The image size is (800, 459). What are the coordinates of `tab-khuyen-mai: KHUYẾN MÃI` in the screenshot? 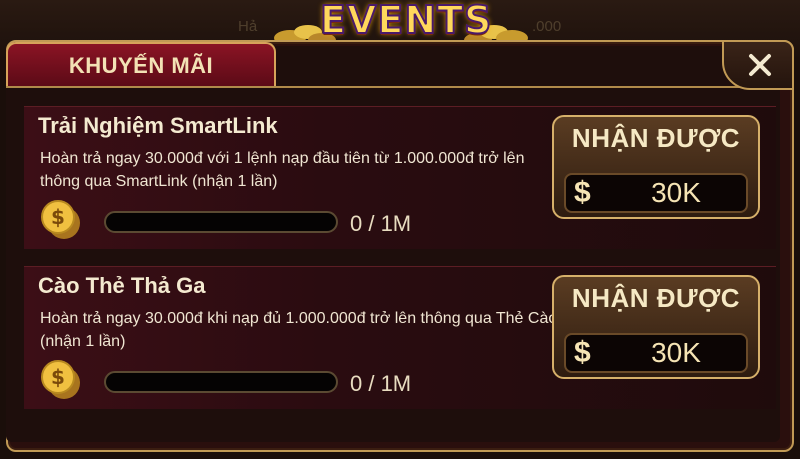 It's located at (141, 65).